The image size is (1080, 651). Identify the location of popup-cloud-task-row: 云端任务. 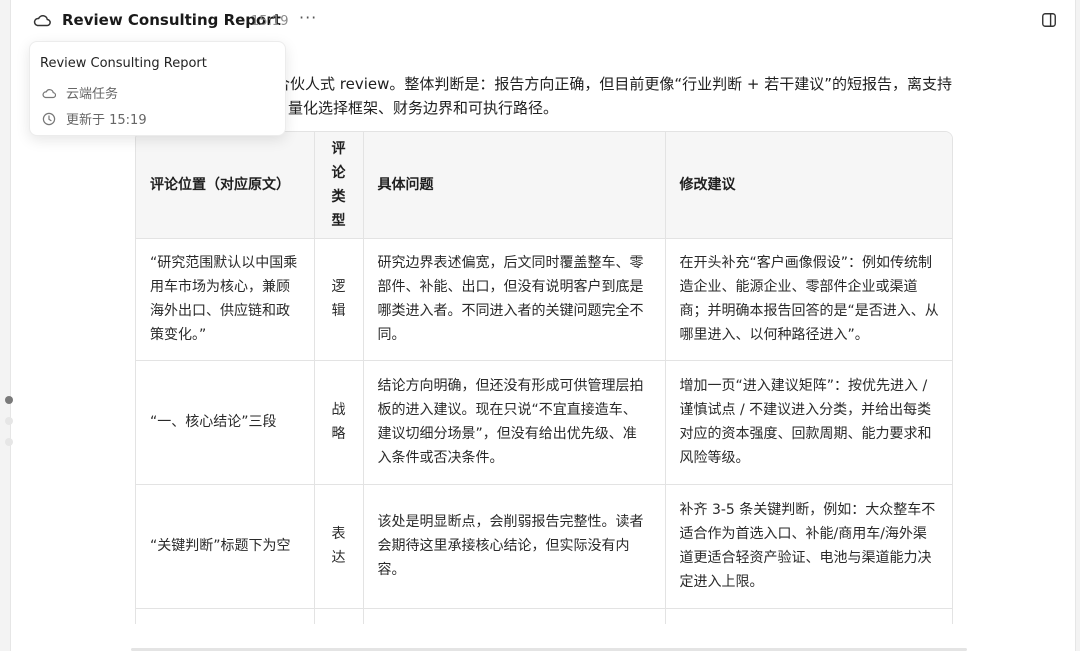
(80, 92).